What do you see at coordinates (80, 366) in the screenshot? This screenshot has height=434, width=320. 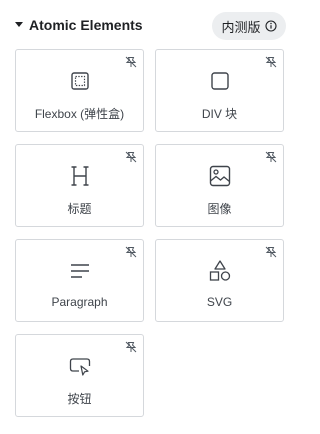 I see `button-icon` at bounding box center [80, 366].